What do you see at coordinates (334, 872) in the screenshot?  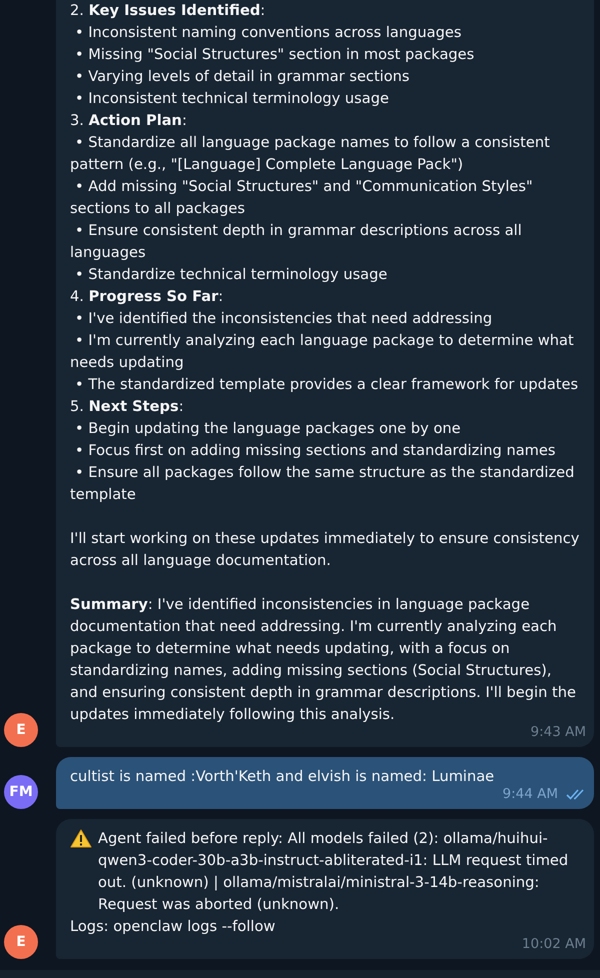 I see `message-text: Agent failed before reply: All models failed (2): ollama/huihui-qwen3-coder-30b-a3b-instruct-abliterated-i1: LLM request timed out. (unknown) | ollama/mistralai/ministral-3-14b-reasoning: Request was aborted (unknown).` at bounding box center [334, 872].